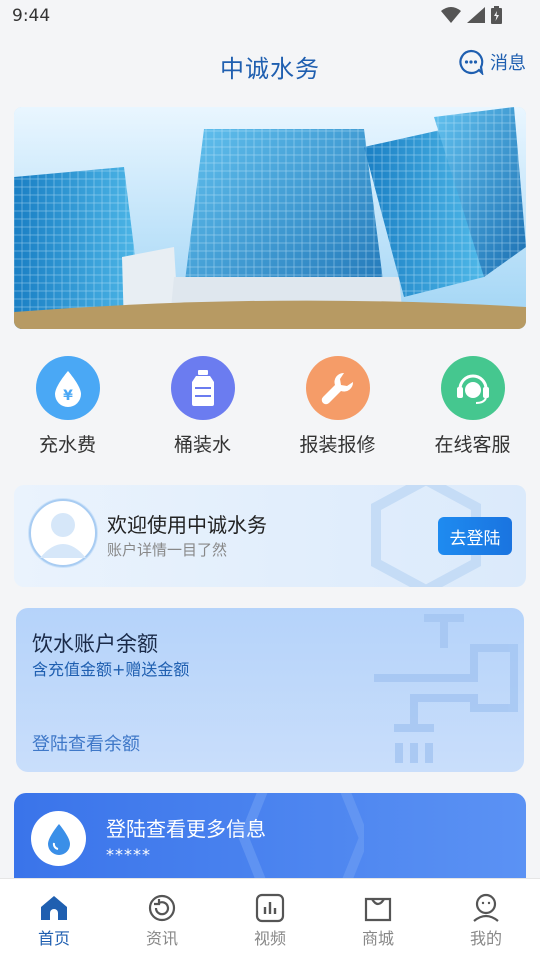  I want to click on balance-subtitle: 含充值金额+赠送金额, so click(111, 669).